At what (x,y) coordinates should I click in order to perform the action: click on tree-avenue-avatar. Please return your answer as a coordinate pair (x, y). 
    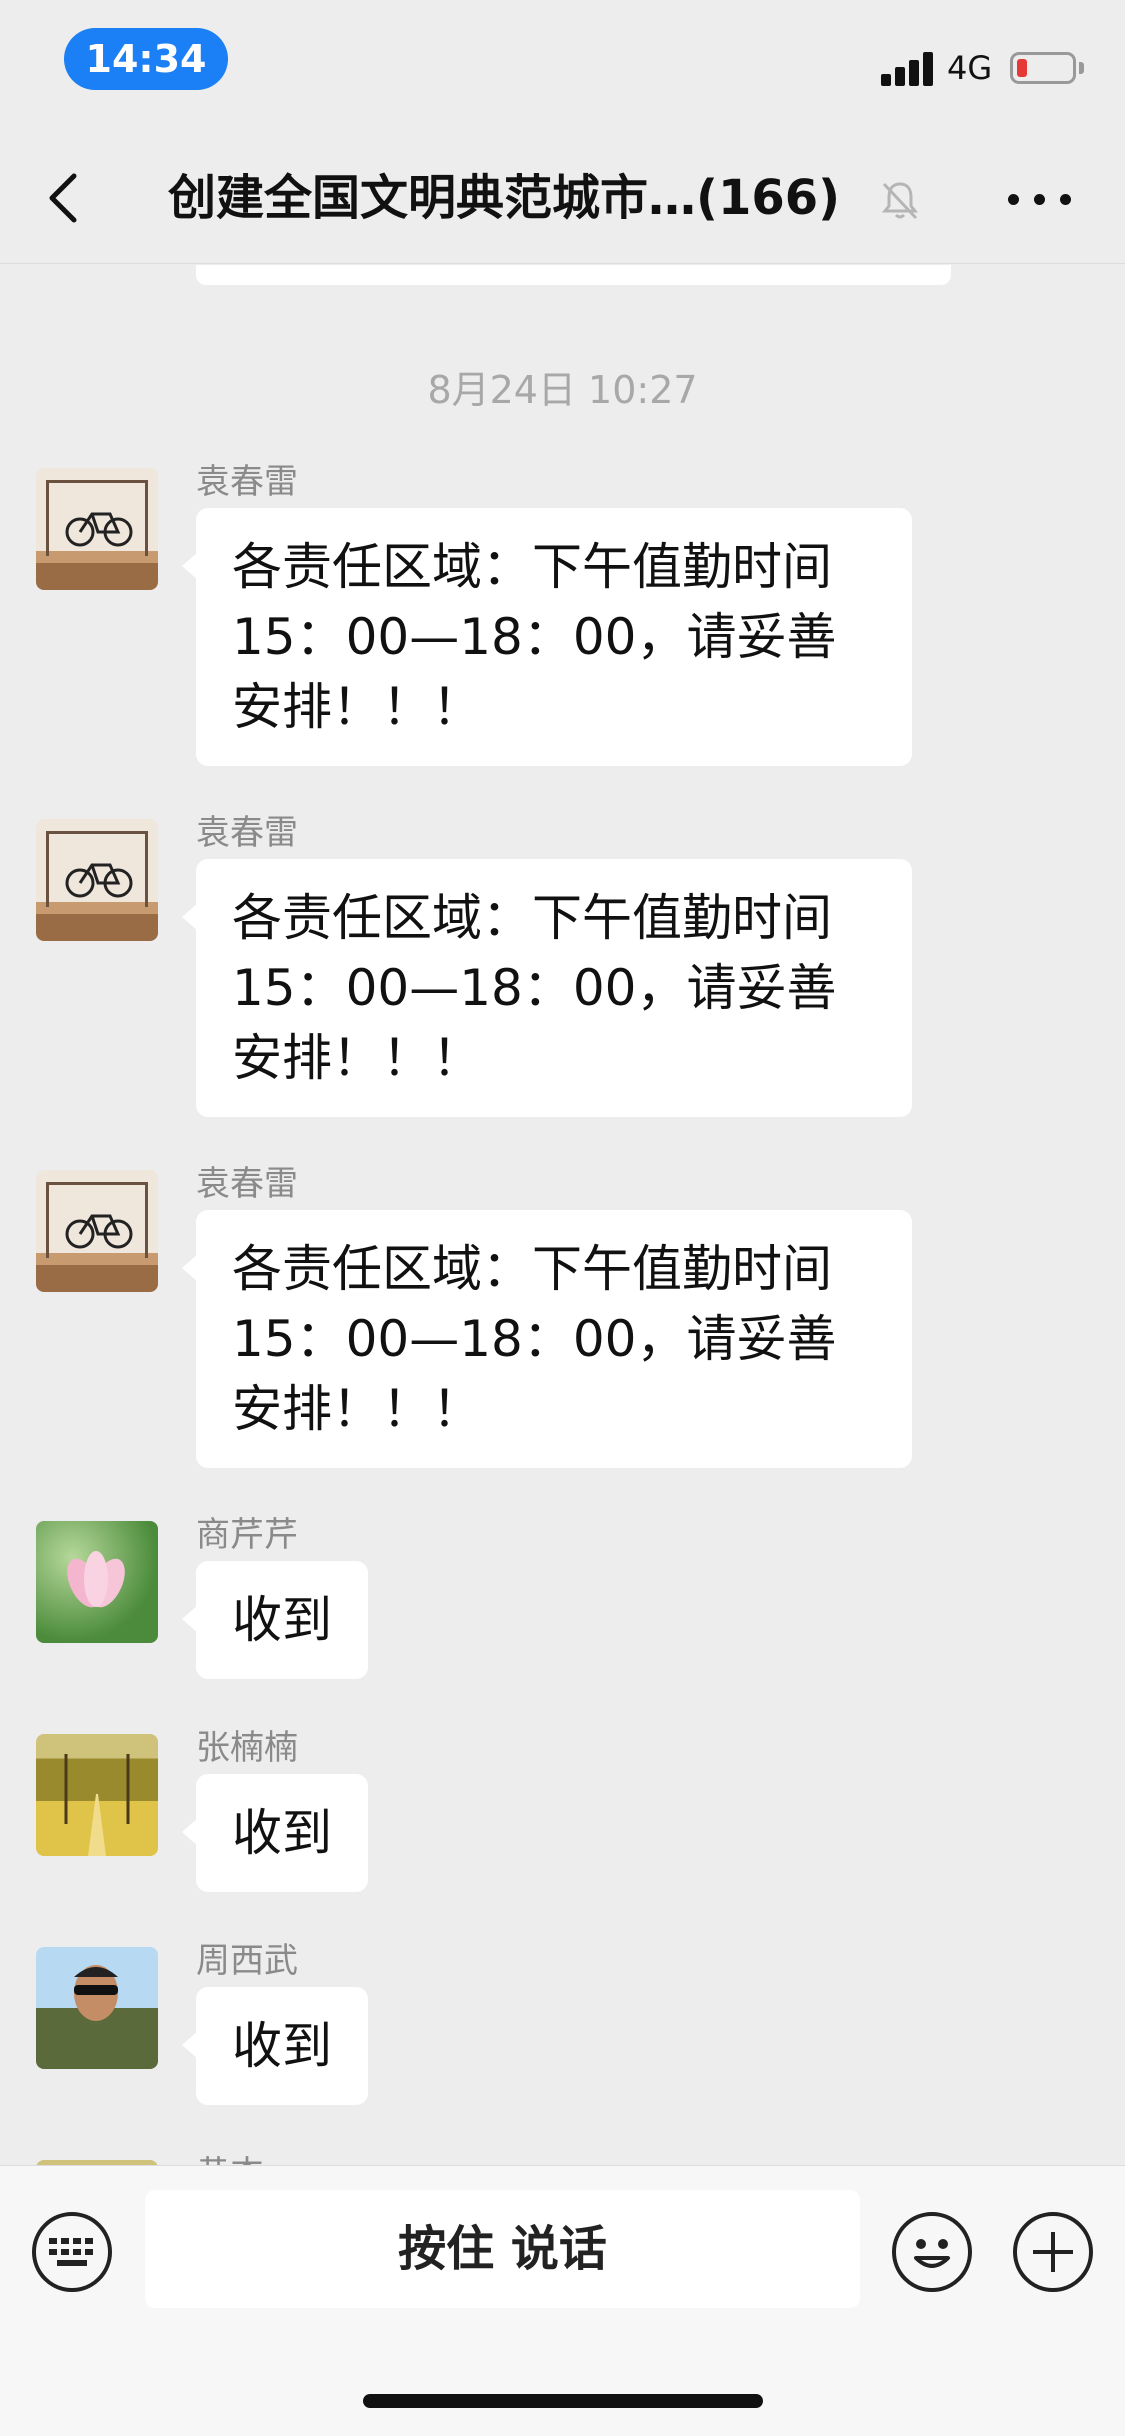
    Looking at the image, I should click on (97, 1795).